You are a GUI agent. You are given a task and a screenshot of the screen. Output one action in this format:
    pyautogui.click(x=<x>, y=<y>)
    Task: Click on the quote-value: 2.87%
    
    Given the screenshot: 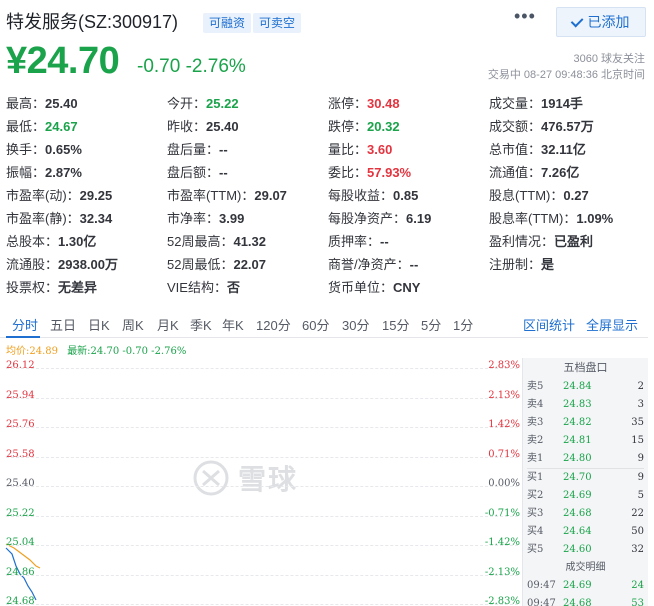 What is the action you would take?
    pyautogui.click(x=63, y=172)
    